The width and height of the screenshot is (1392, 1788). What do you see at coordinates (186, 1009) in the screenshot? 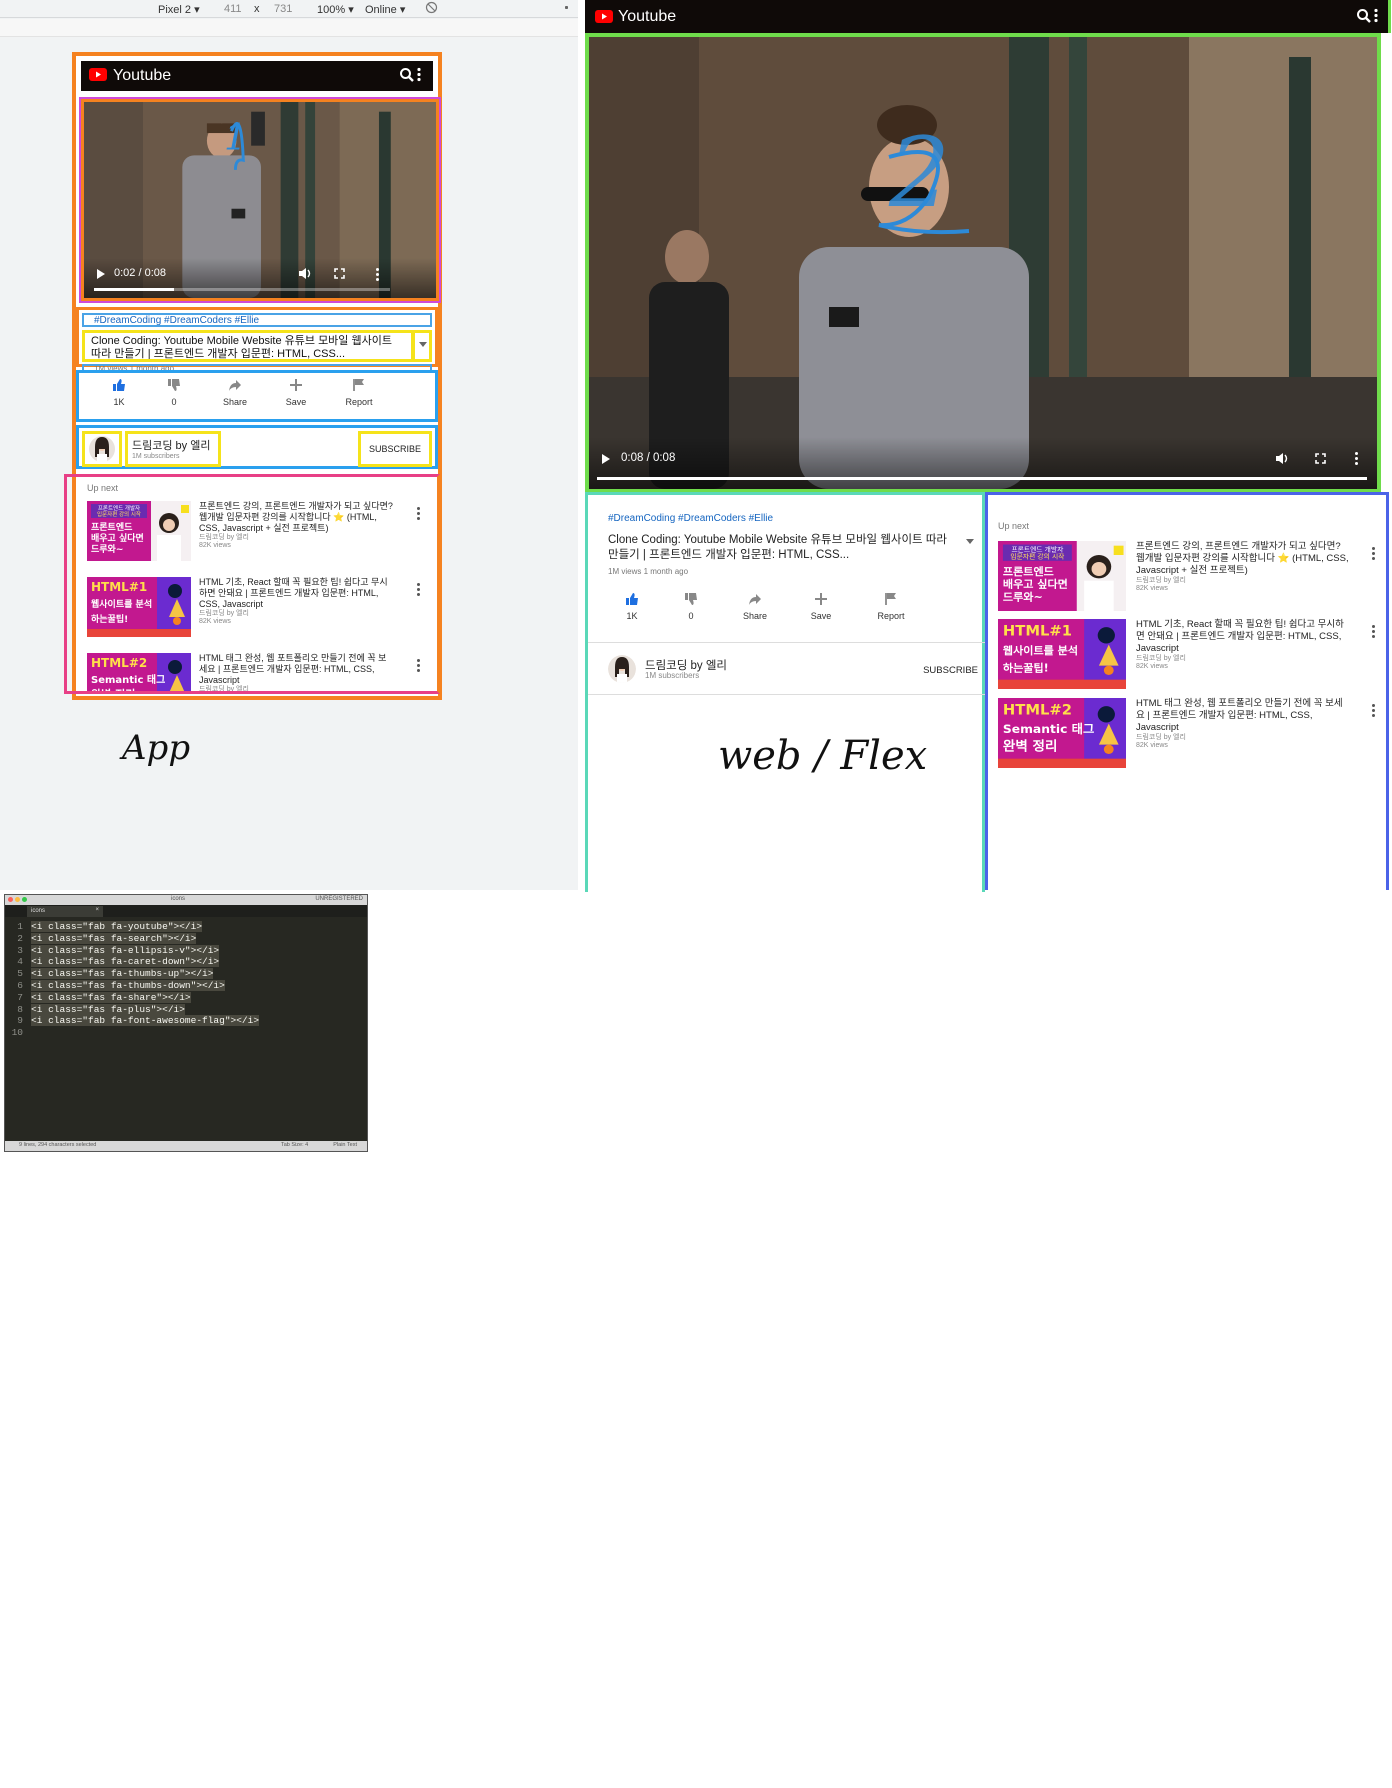
I see `code-line: 8 <i class="fas fa-plus"></i>` at bounding box center [186, 1009].